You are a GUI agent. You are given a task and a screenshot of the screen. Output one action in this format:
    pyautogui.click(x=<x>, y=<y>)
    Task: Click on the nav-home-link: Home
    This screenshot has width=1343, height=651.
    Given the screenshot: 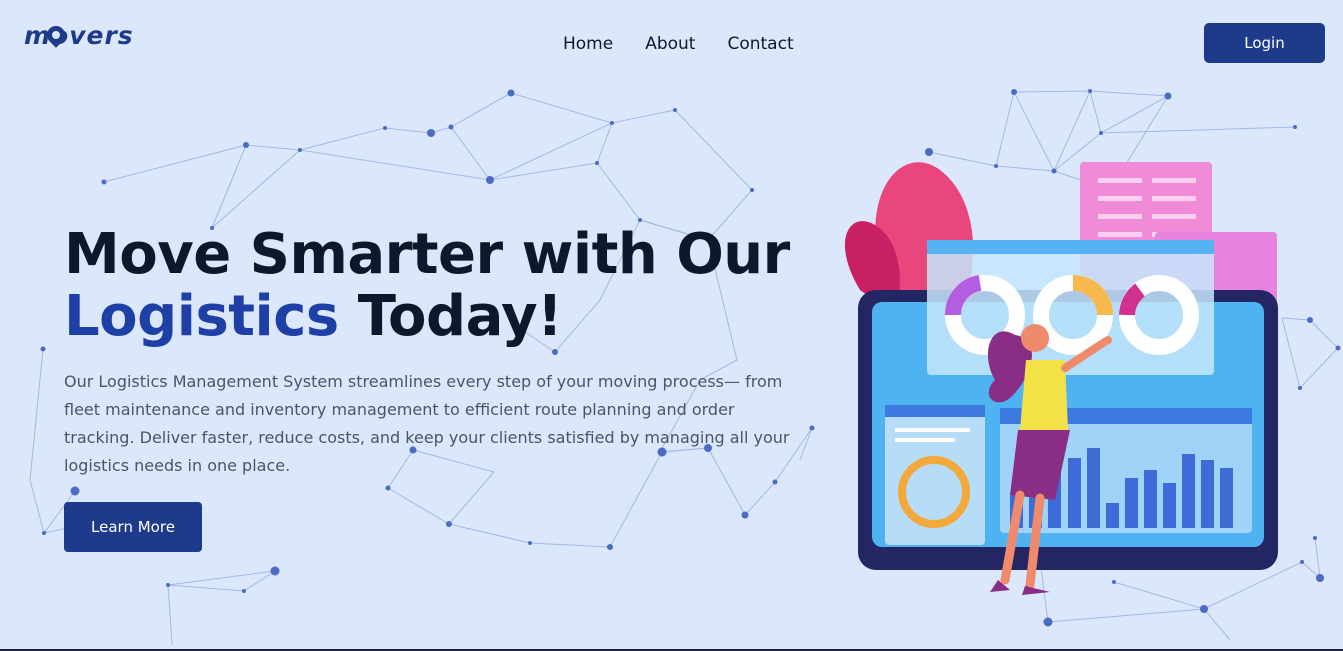 What is the action you would take?
    pyautogui.click(x=588, y=44)
    